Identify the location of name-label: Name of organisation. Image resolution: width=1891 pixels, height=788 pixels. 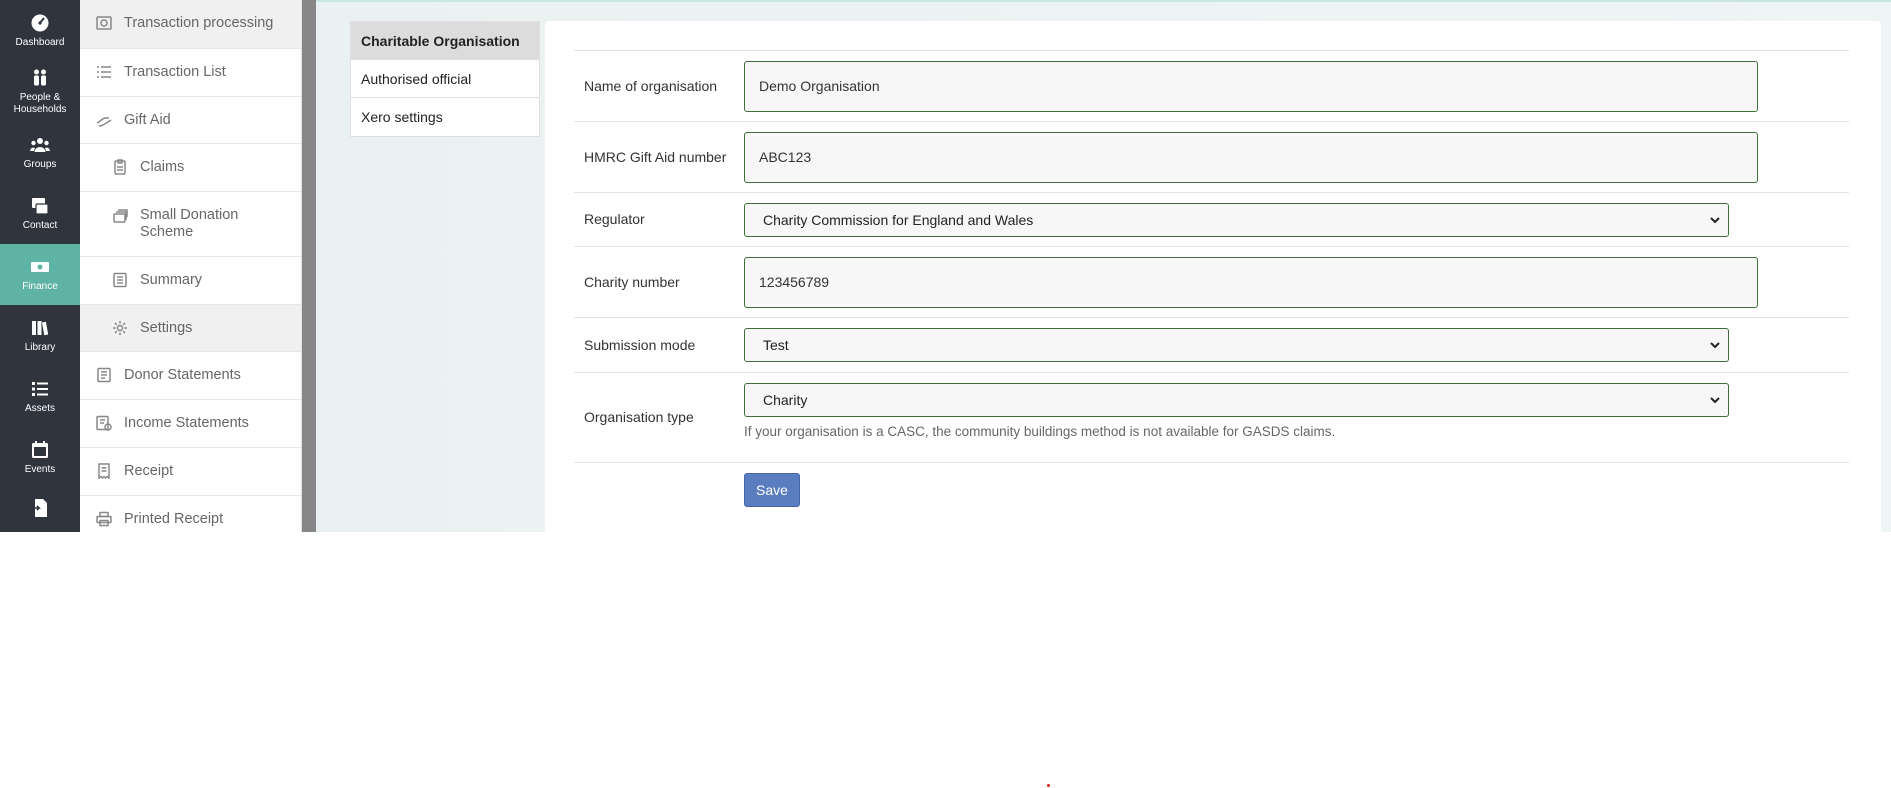
(651, 85).